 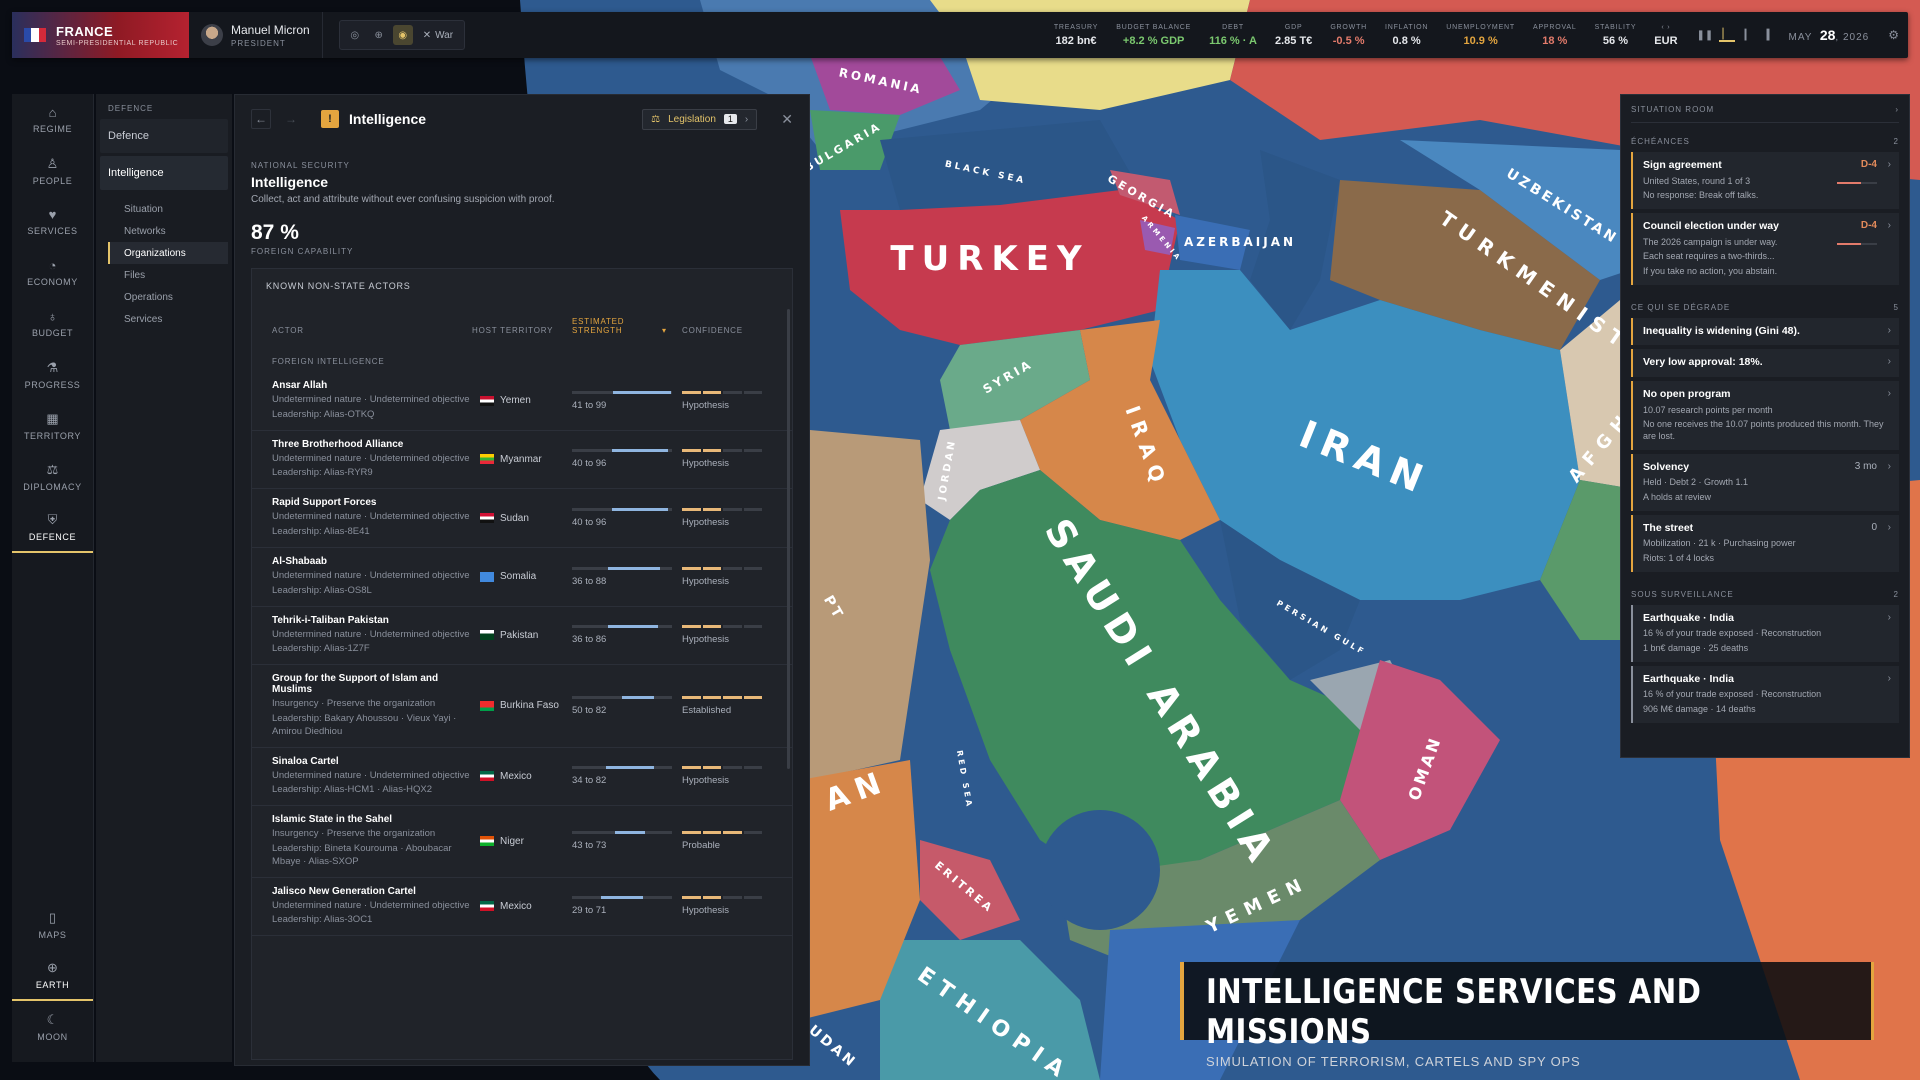 What do you see at coordinates (1765, 112) in the screenshot?
I see `situation-header: SITUATION ROOM ›` at bounding box center [1765, 112].